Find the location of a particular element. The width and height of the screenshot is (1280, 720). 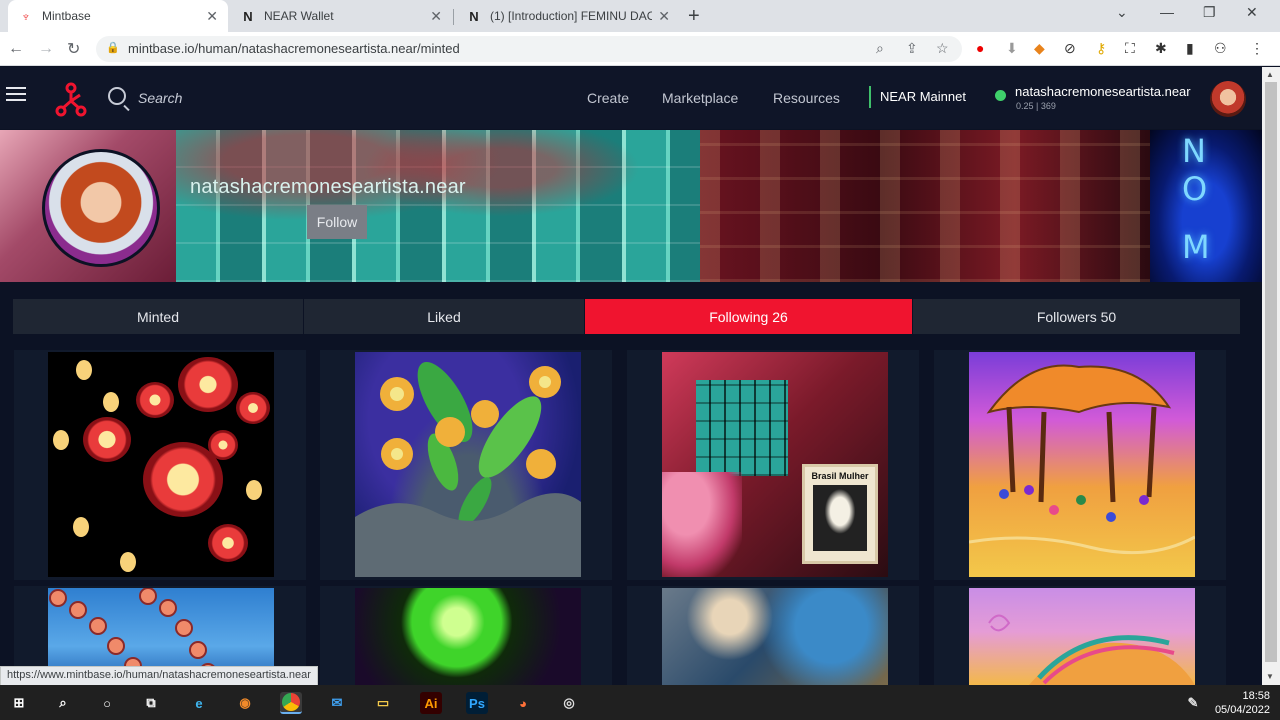

tab-followers: Followers 50 is located at coordinates (1076, 316).